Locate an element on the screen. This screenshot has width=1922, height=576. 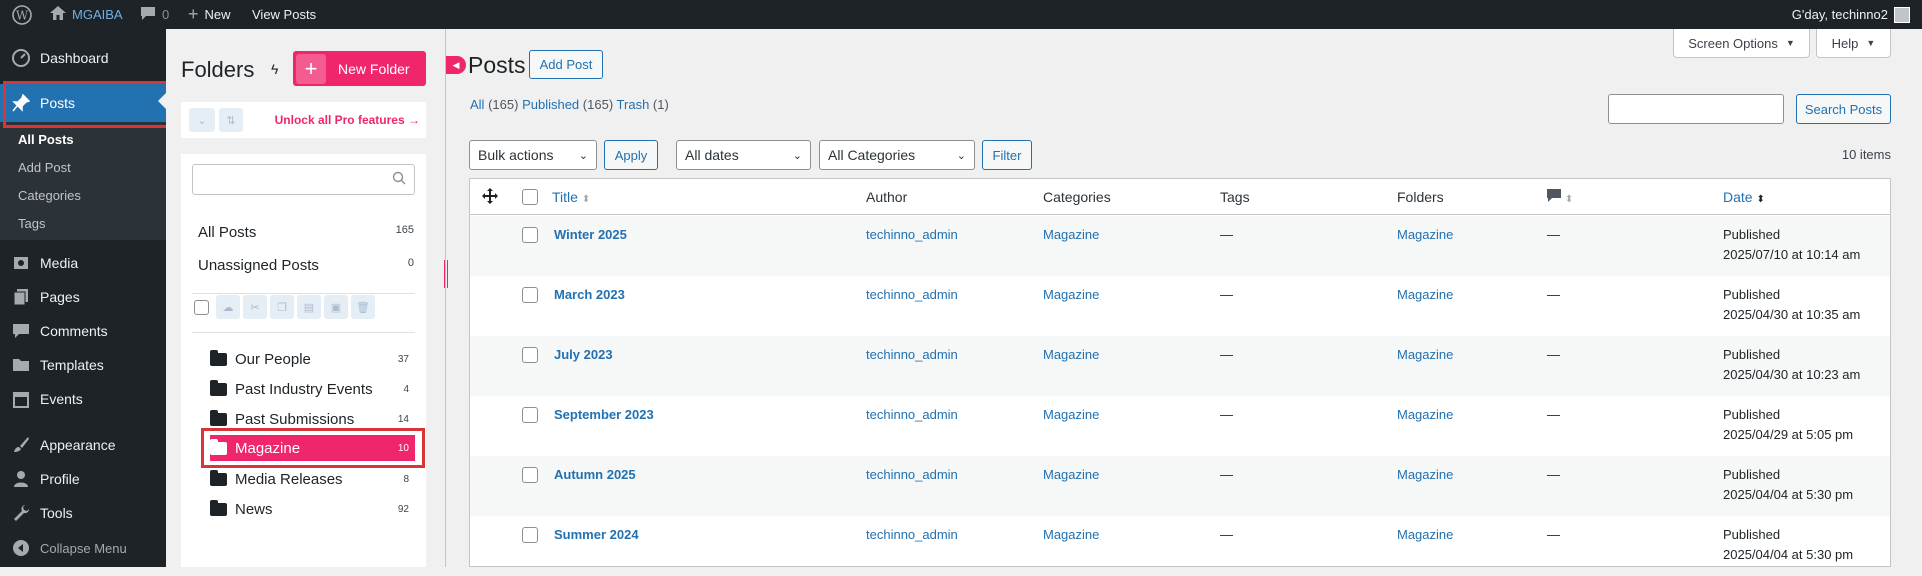
unassigned-posts-item: Unassigned Posts 0 is located at coordinates (306, 265).